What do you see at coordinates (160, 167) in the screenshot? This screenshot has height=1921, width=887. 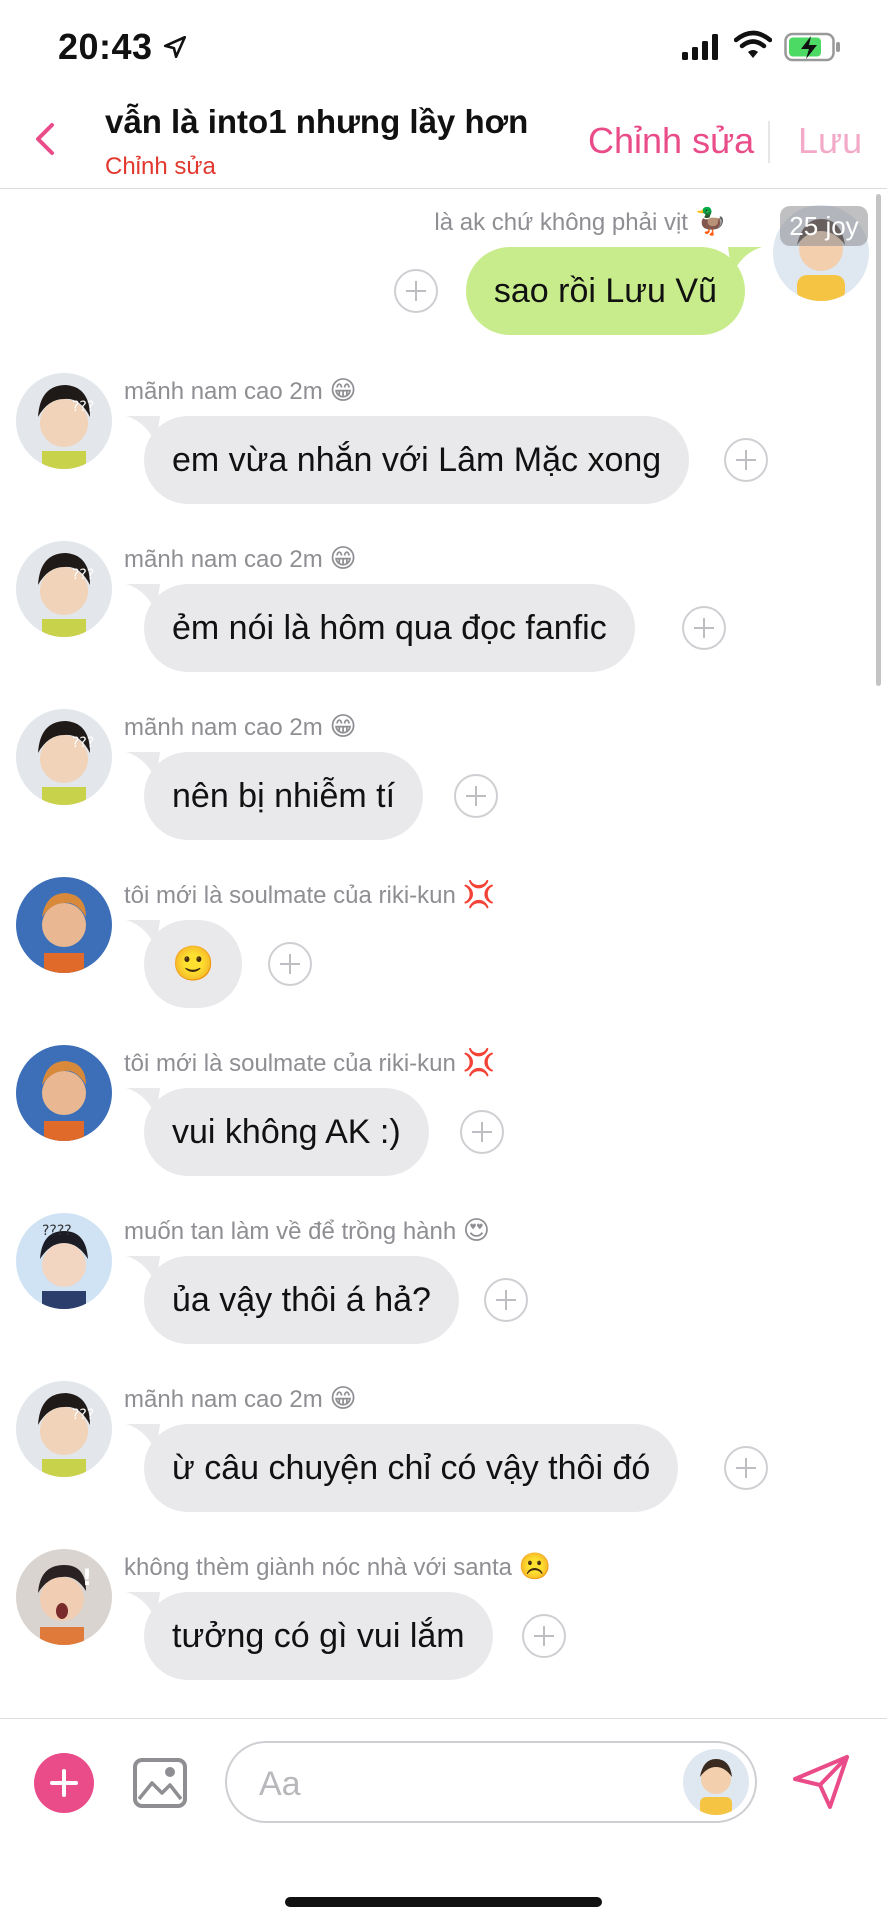 I see `chat-subtitle-edit-link: Chỉnh sửa` at bounding box center [160, 167].